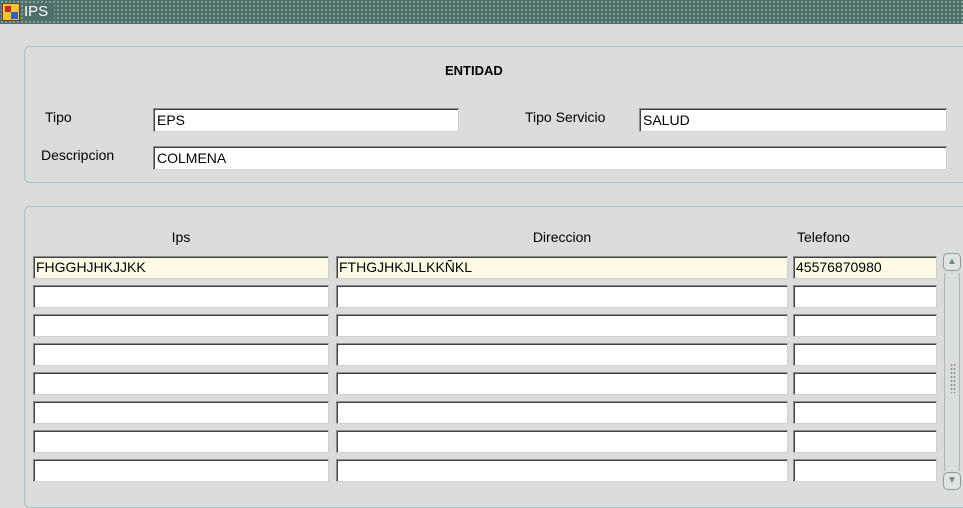 The height and width of the screenshot is (508, 963). I want to click on scrollbar-grip, so click(953, 378).